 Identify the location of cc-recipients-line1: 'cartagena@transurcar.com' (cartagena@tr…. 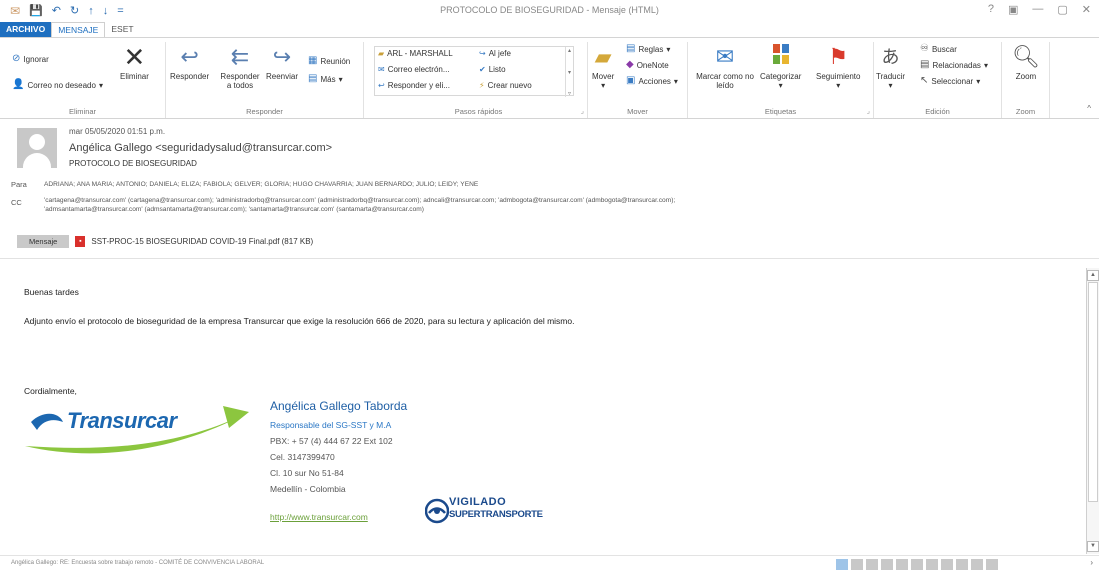
(359, 200).